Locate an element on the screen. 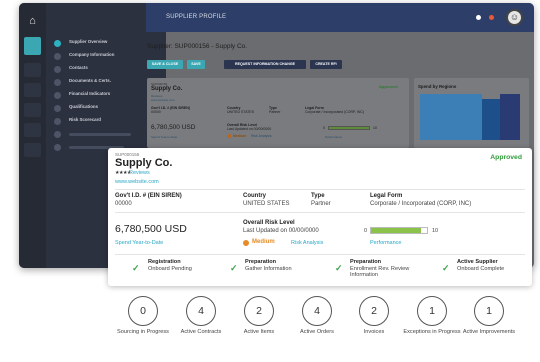 The image size is (540, 362). performance-min: 0 is located at coordinates (366, 231).